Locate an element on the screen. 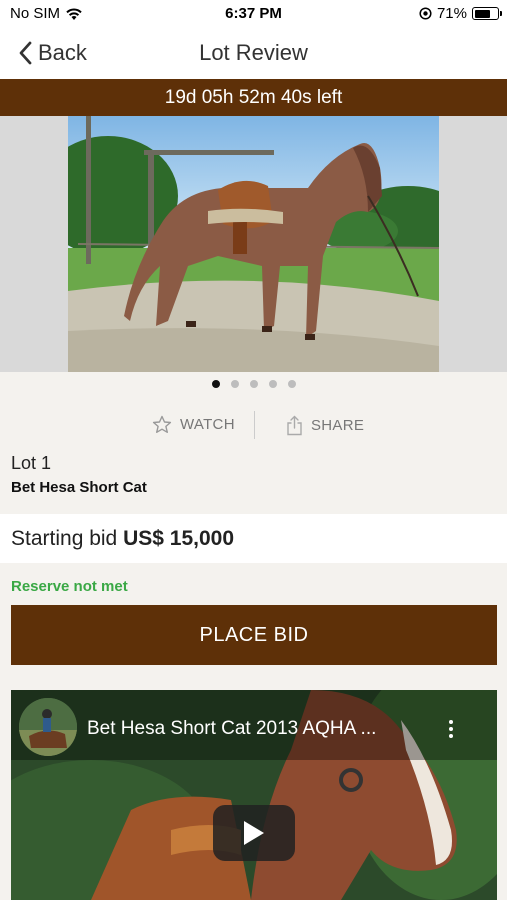 The image size is (507, 900). lot-number: Lot 1 is located at coordinates (31, 463).